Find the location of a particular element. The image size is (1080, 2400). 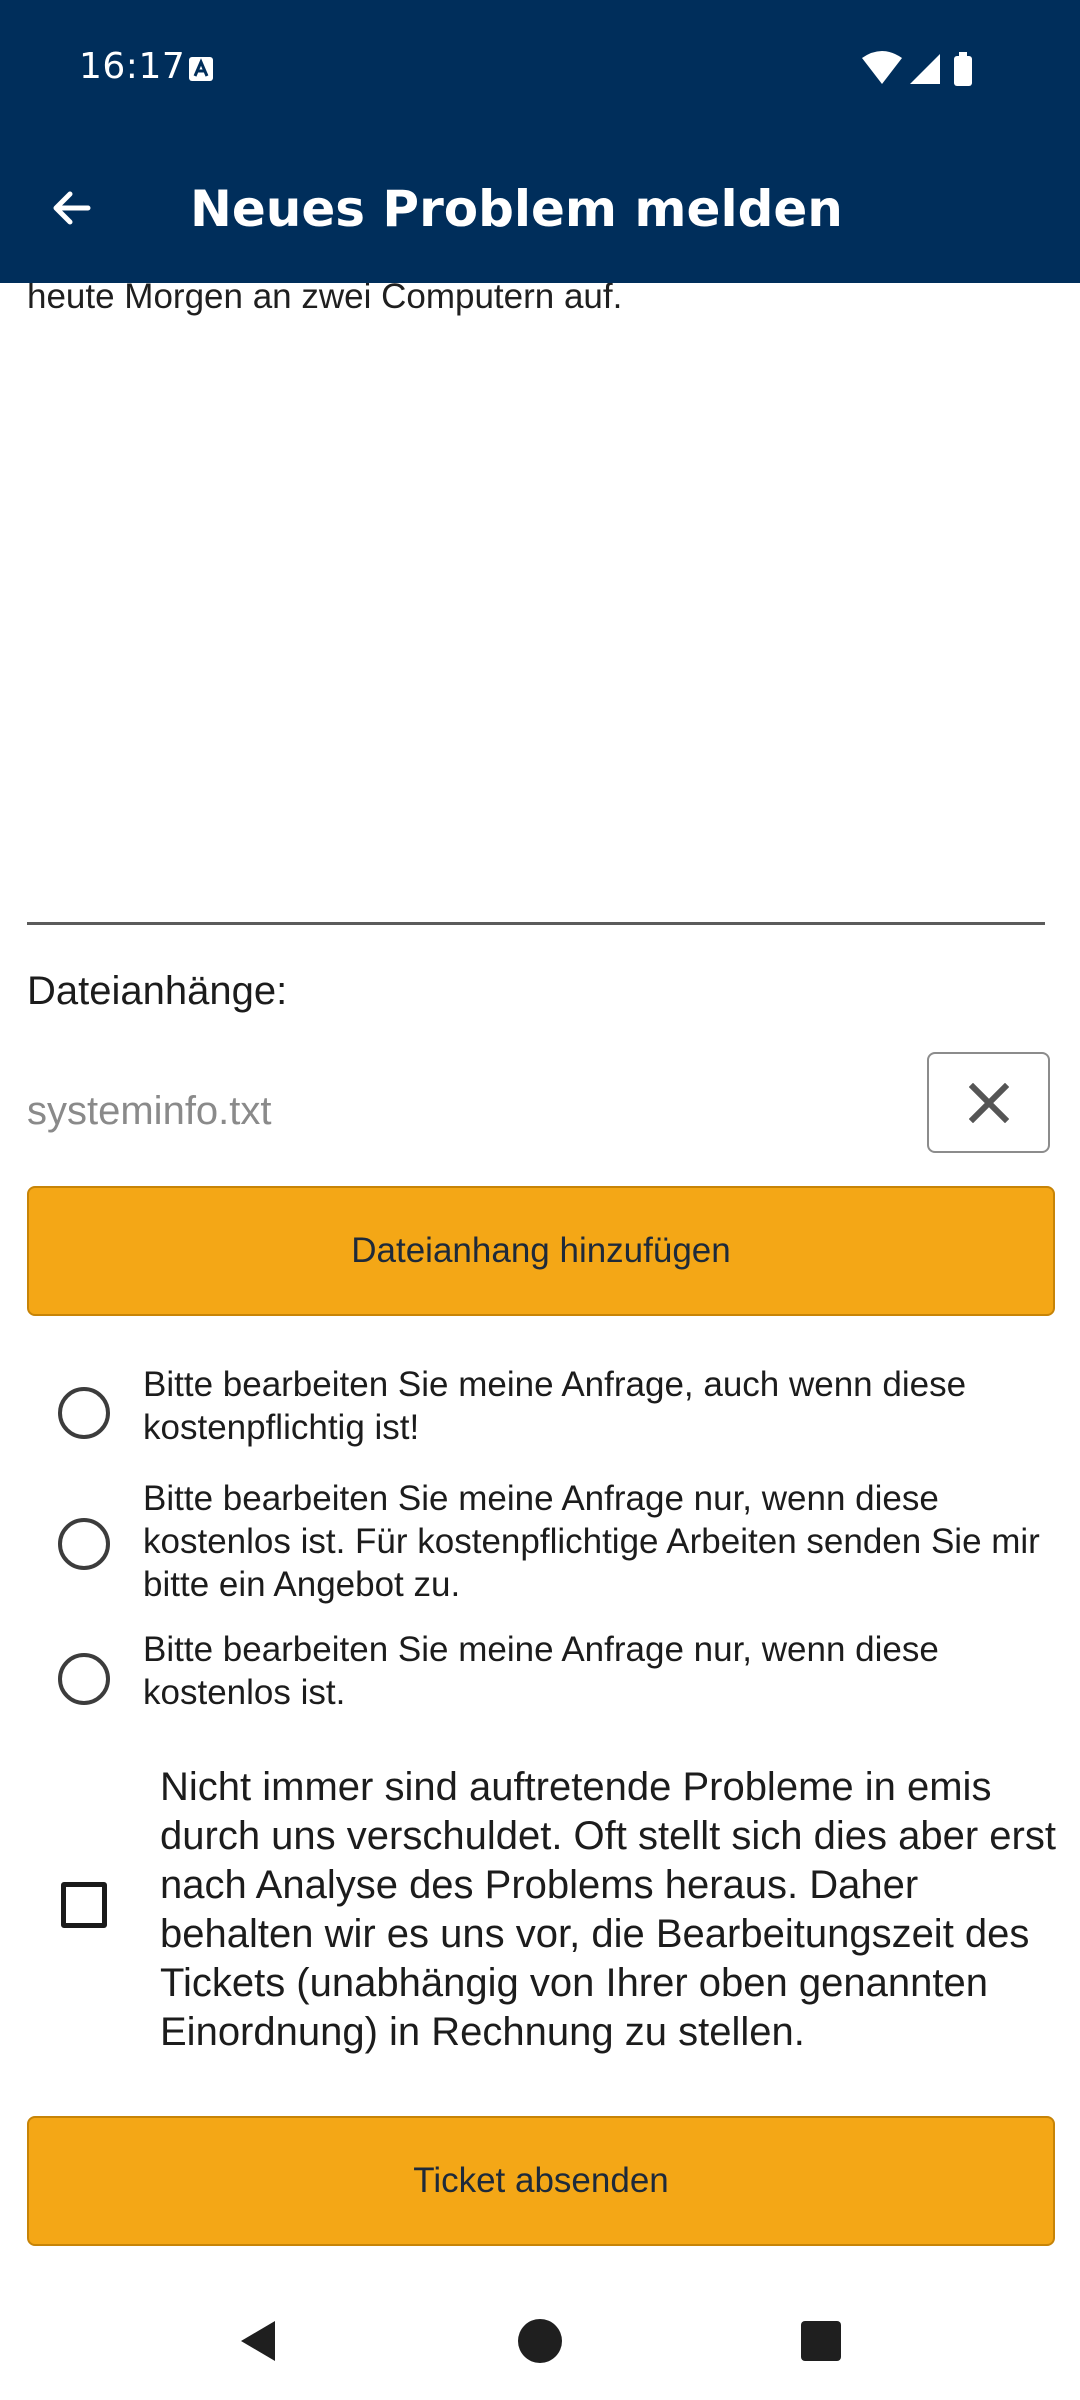

attachments-label: Dateianhänge: is located at coordinates (157, 991).